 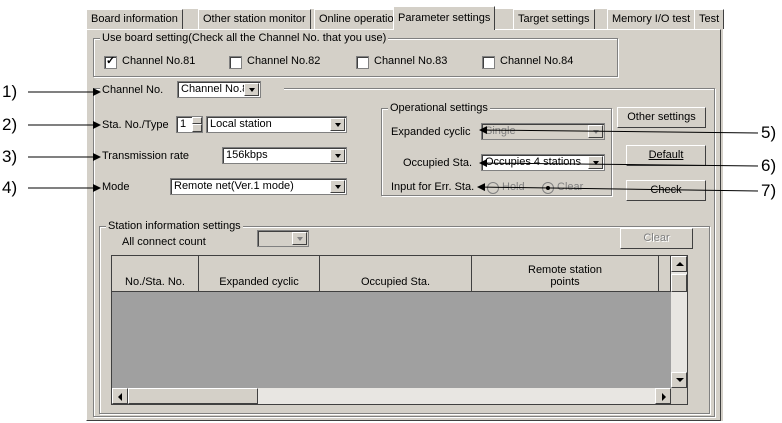 I want to click on callout-5: 5), so click(x=769, y=132).